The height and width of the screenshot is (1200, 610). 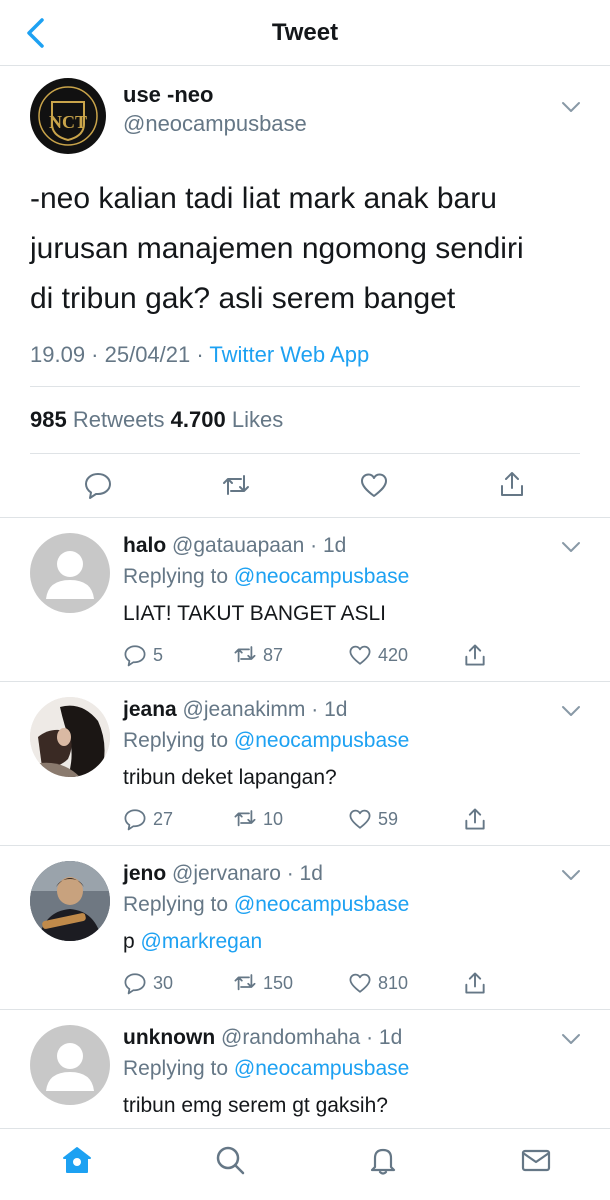 I want to click on reply-author-handle: @jervanaro, so click(x=226, y=873).